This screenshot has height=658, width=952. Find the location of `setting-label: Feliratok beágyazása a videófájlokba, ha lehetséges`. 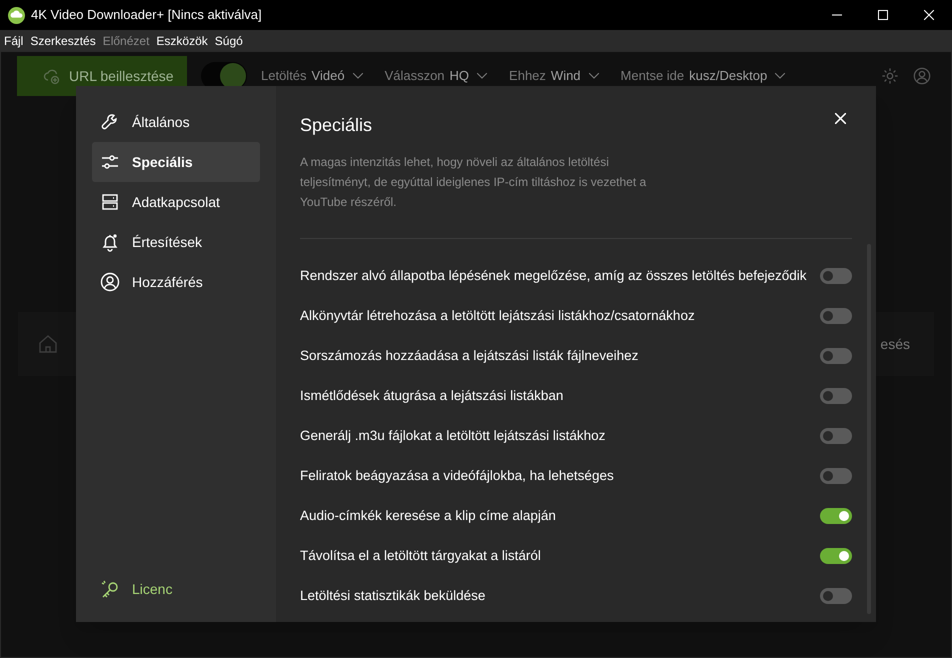

setting-label: Feliratok beágyazása a videófájlokba, ha lehetséges is located at coordinates (457, 475).